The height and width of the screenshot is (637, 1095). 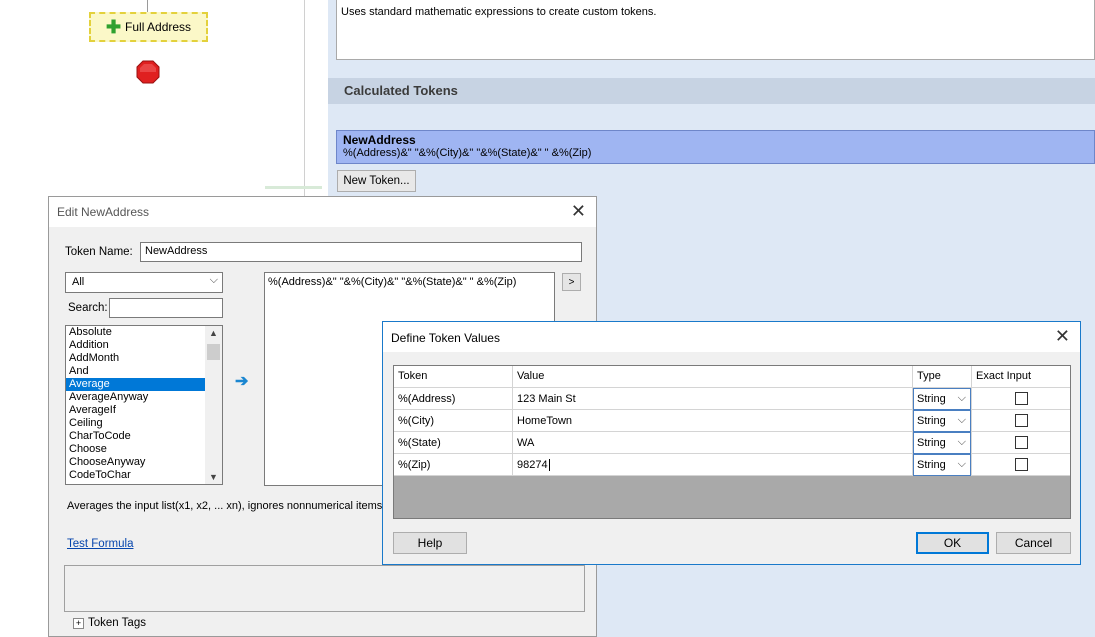 What do you see at coordinates (453, 377) in the screenshot?
I see `column-header-token: Token` at bounding box center [453, 377].